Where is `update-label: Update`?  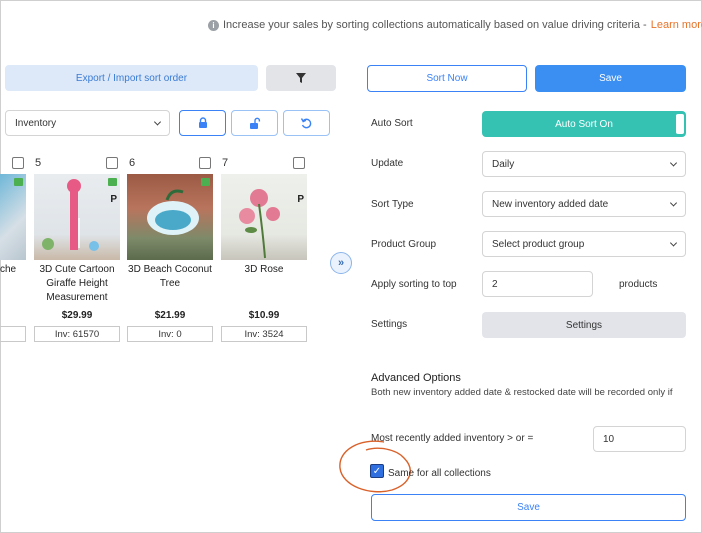 update-label: Update is located at coordinates (387, 163).